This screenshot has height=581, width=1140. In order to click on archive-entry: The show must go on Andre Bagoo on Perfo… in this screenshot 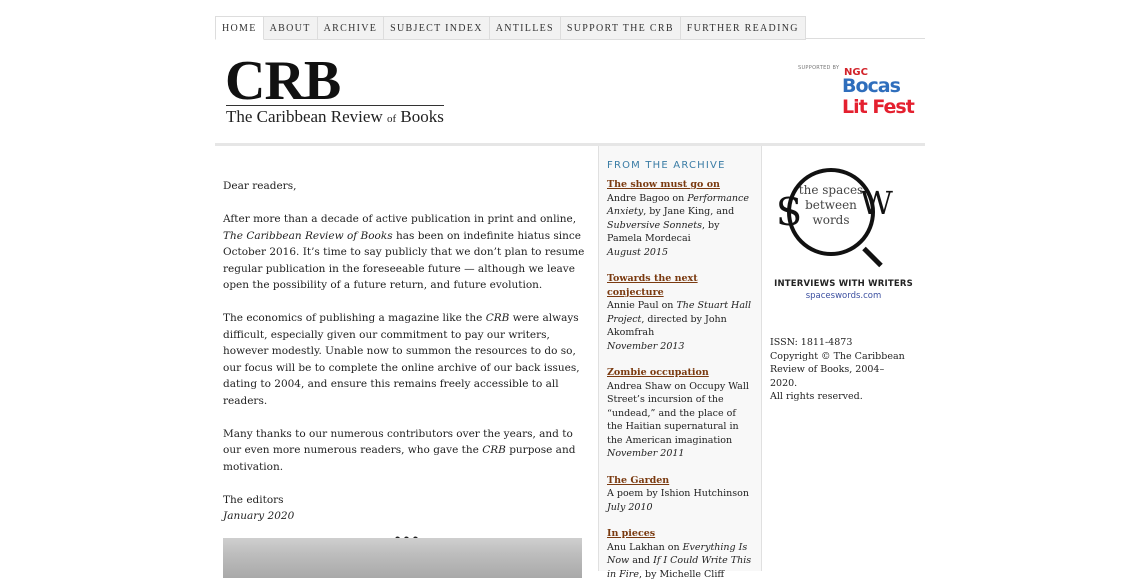, I will do `click(680, 218)`.